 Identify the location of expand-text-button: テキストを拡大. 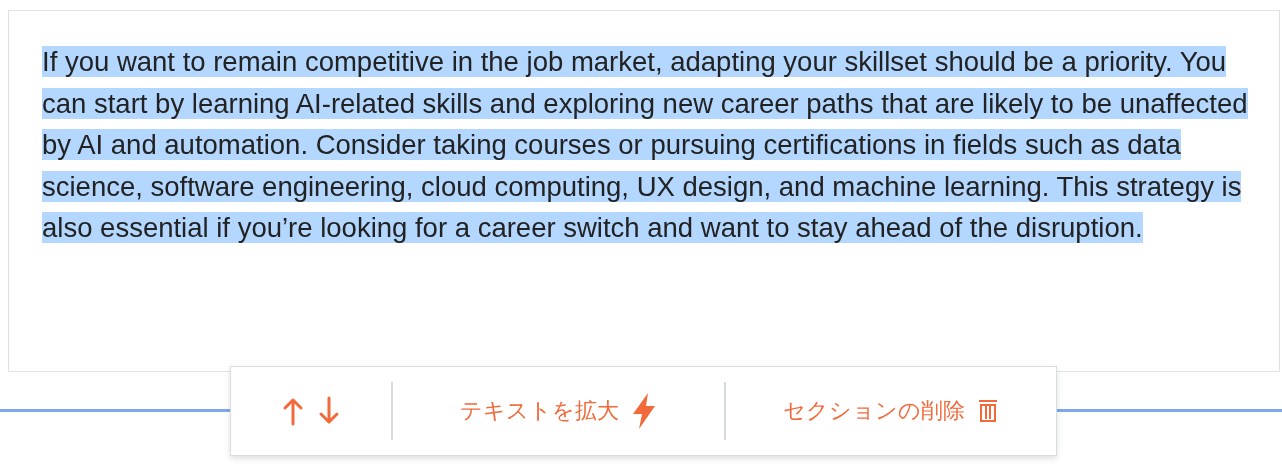
(558, 411).